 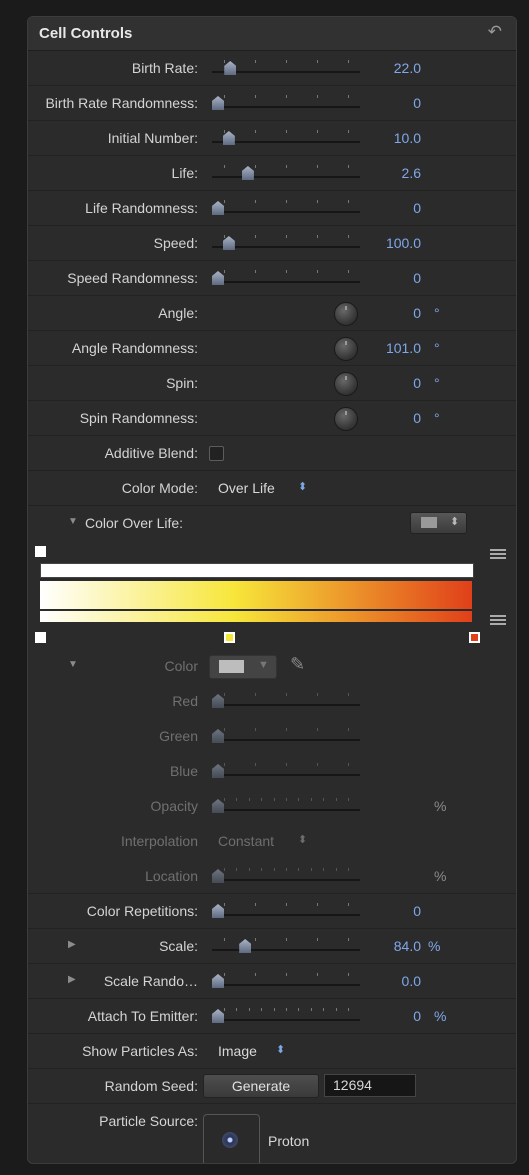 I want to click on spin-value: 0, so click(x=417, y=383).